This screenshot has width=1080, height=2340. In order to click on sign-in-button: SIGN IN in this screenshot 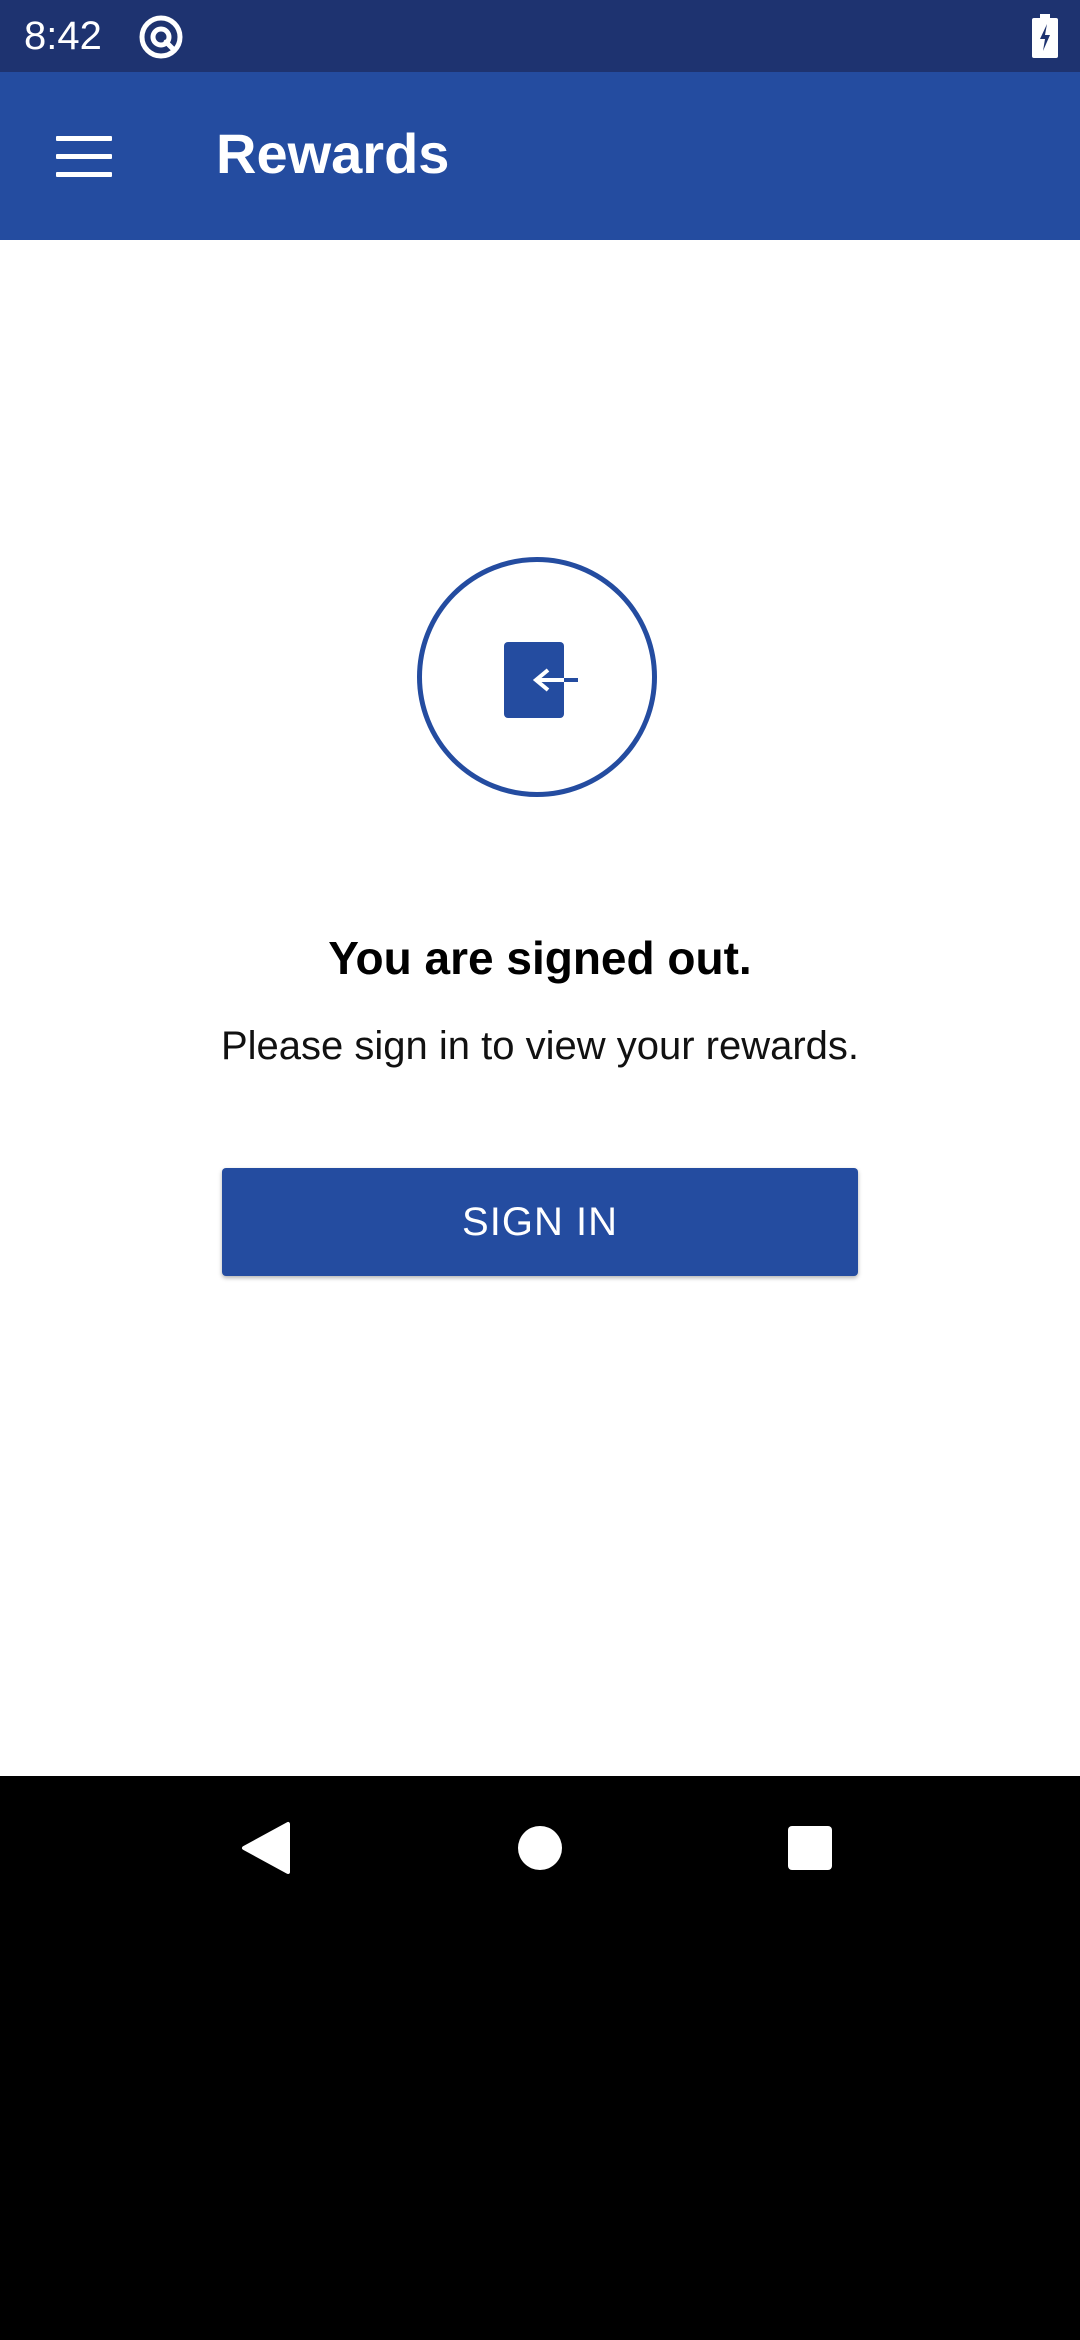, I will do `click(540, 1222)`.